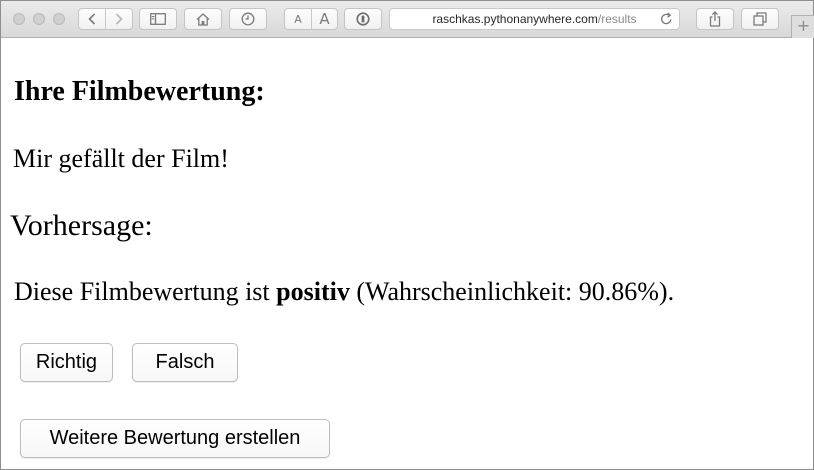 The image size is (814, 470). Describe the element at coordinates (313, 291) in the screenshot. I see `prediction-class: positiv` at that location.